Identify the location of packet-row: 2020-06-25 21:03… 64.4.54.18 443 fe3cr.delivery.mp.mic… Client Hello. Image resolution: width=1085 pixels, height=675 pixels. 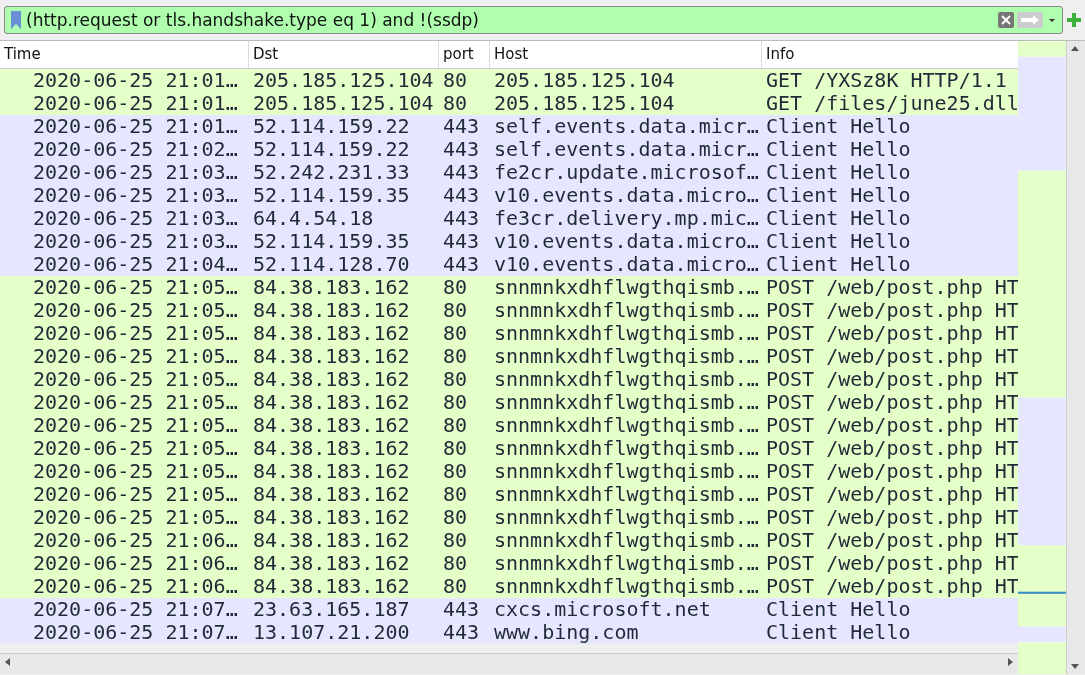
(509, 218).